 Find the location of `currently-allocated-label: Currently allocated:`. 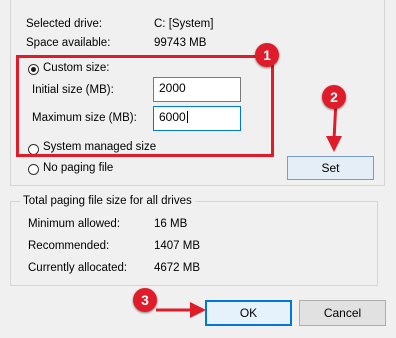

currently-allocated-label: Currently allocated: is located at coordinates (78, 268).